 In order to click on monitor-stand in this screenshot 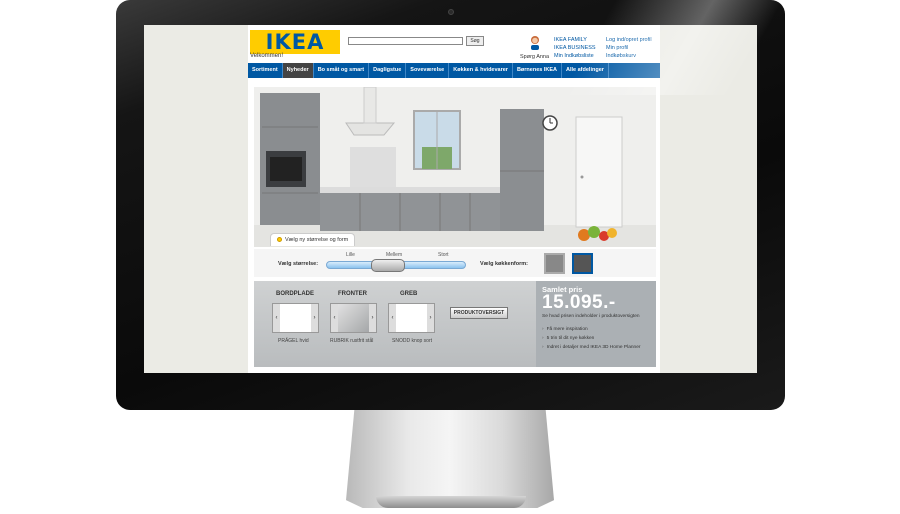, I will do `click(450, 459)`.